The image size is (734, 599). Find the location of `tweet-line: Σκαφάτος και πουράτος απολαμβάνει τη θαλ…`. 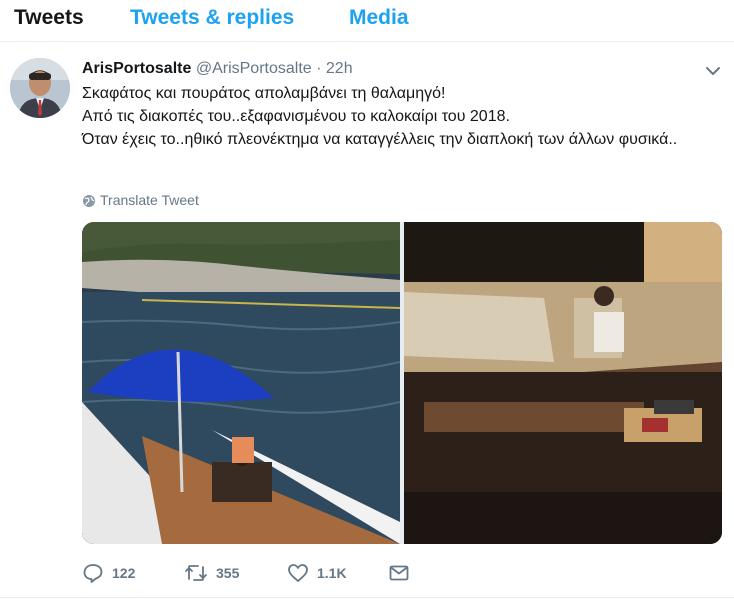

tweet-line: Σκαφάτος και πουράτος απολαμβάνει τη θαλ… is located at coordinates (264, 93).